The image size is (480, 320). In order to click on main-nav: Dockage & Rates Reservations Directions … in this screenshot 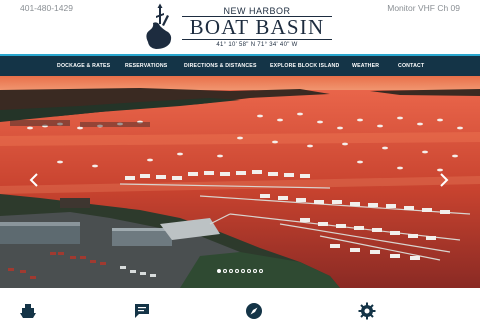, I will do `click(240, 65)`.